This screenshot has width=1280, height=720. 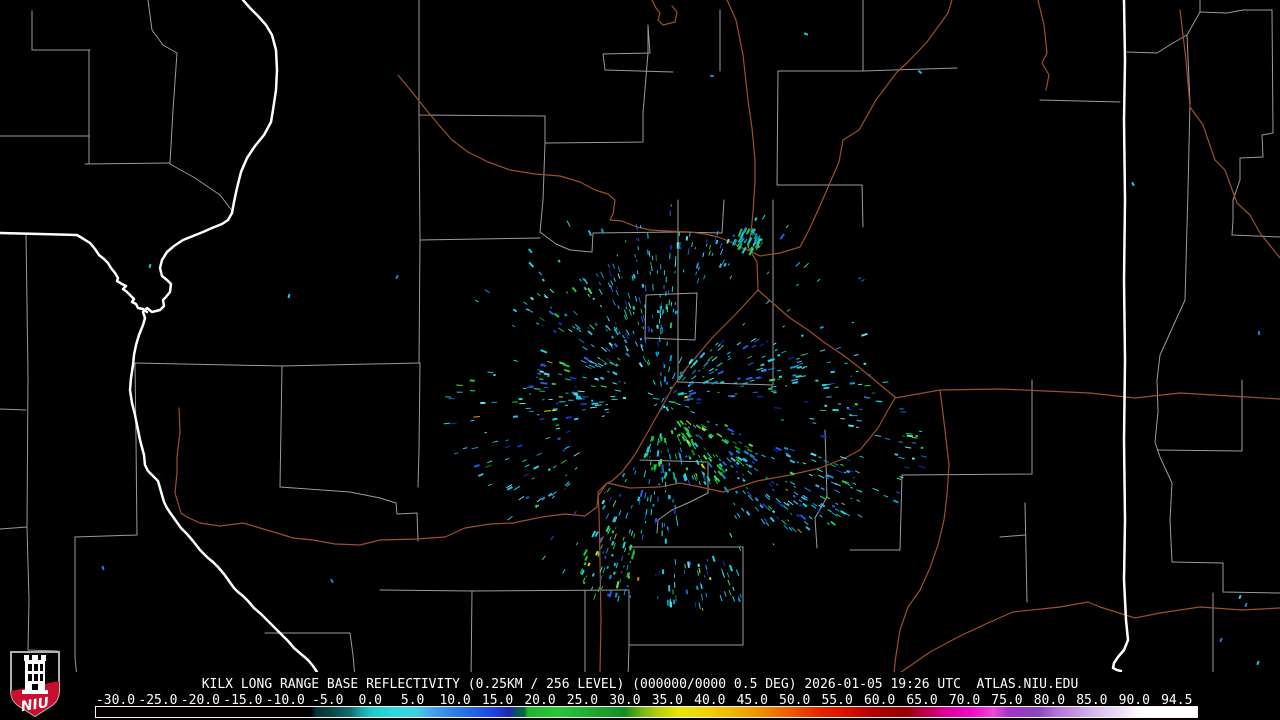 I want to click on niu-logo-text: NIU, so click(x=35, y=705).